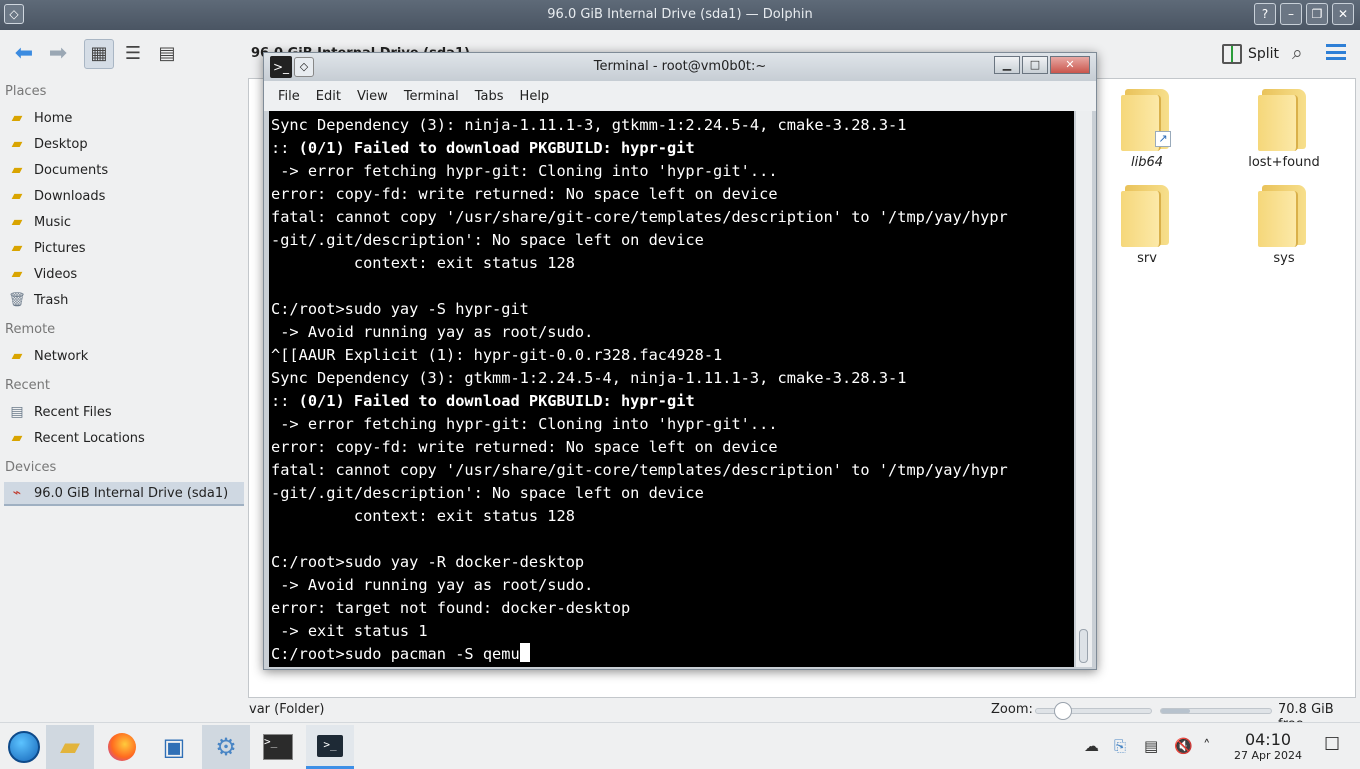 This screenshot has width=1360, height=769. Describe the element at coordinates (17, 300) in the screenshot. I see `trash-icon: 🗑` at that location.